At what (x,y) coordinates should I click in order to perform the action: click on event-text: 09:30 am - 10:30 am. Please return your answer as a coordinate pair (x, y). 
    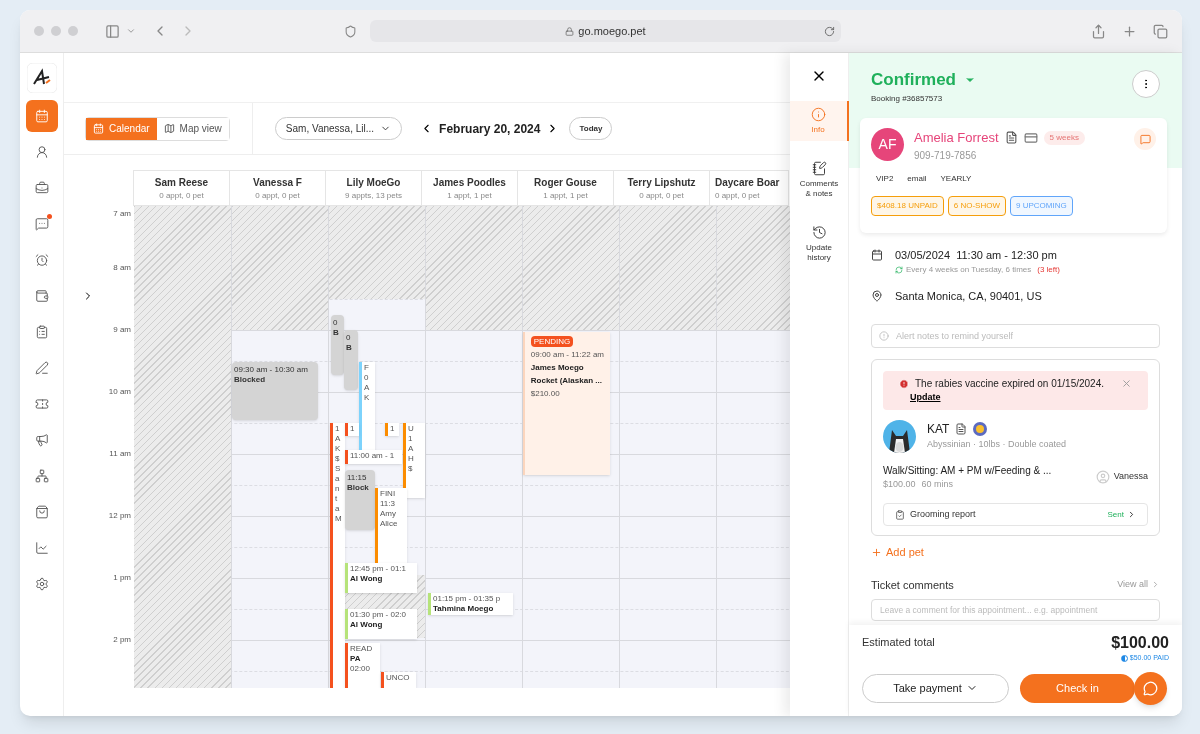
    Looking at the image, I should click on (271, 370).